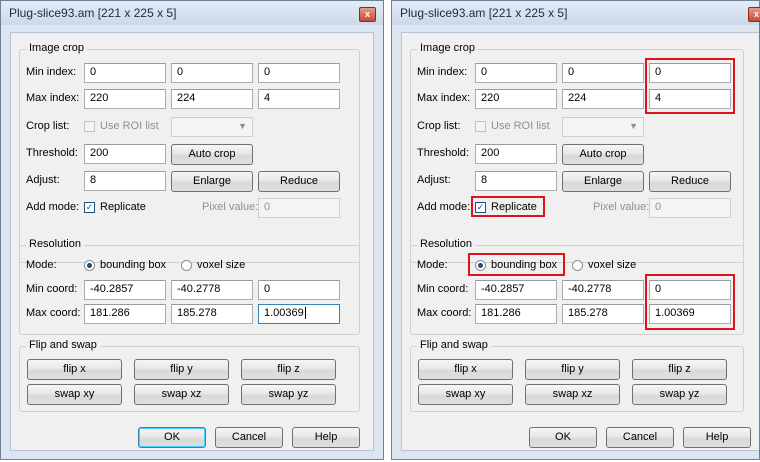 The height and width of the screenshot is (462, 760). Describe the element at coordinates (508, 206) in the screenshot. I see `highlight-replicate-box` at that location.